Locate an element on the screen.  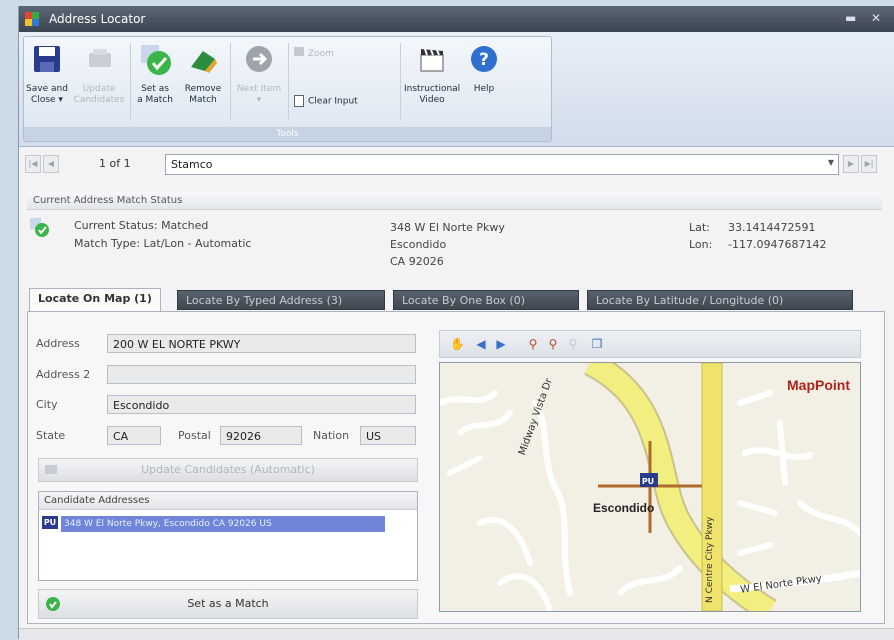
match-type-text: Match Type: Lat/Lon - Automatic is located at coordinates (163, 243).